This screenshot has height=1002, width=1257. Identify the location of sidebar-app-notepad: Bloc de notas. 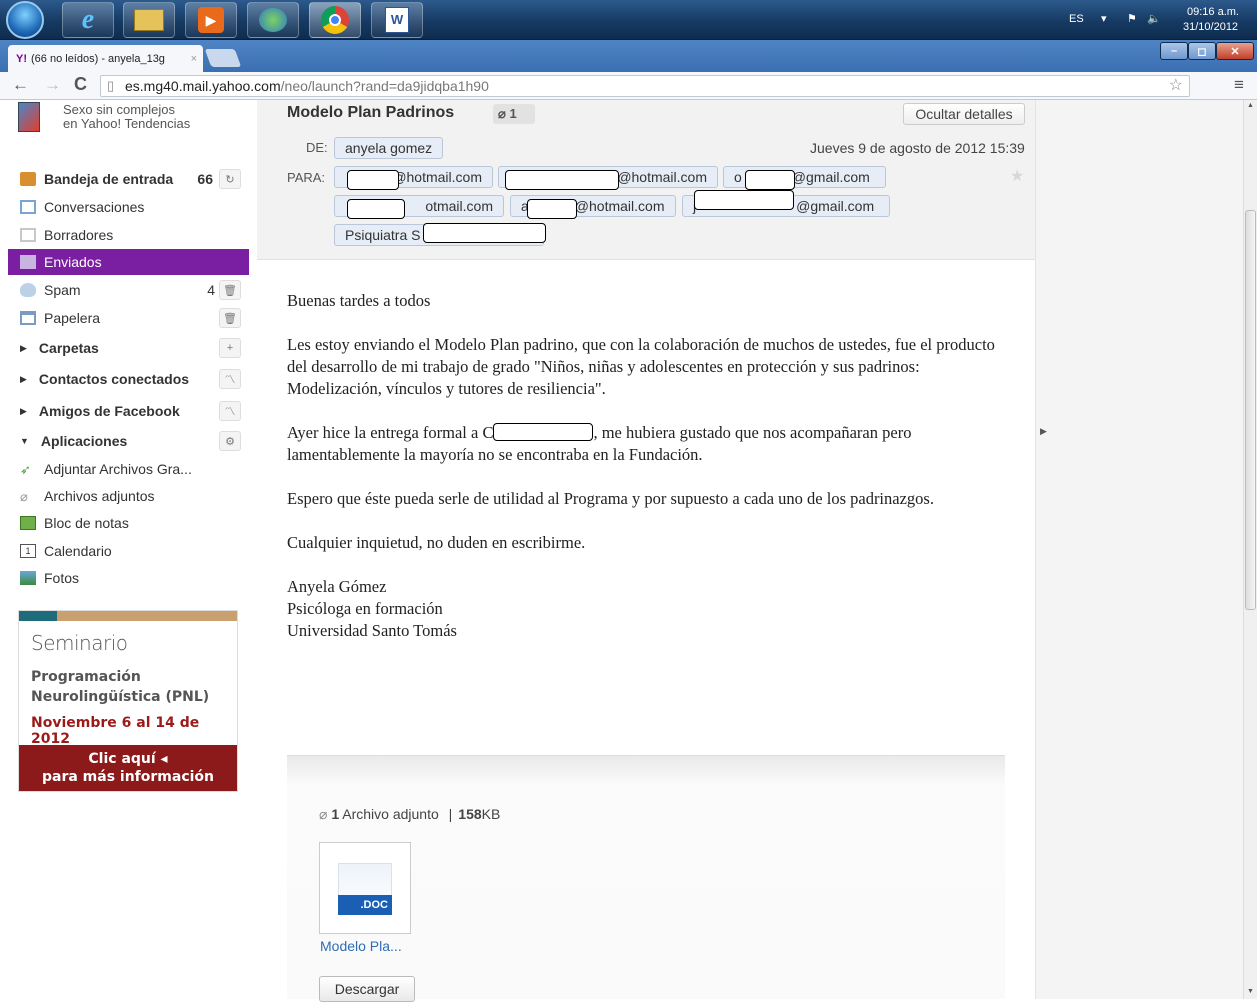
(128, 523).